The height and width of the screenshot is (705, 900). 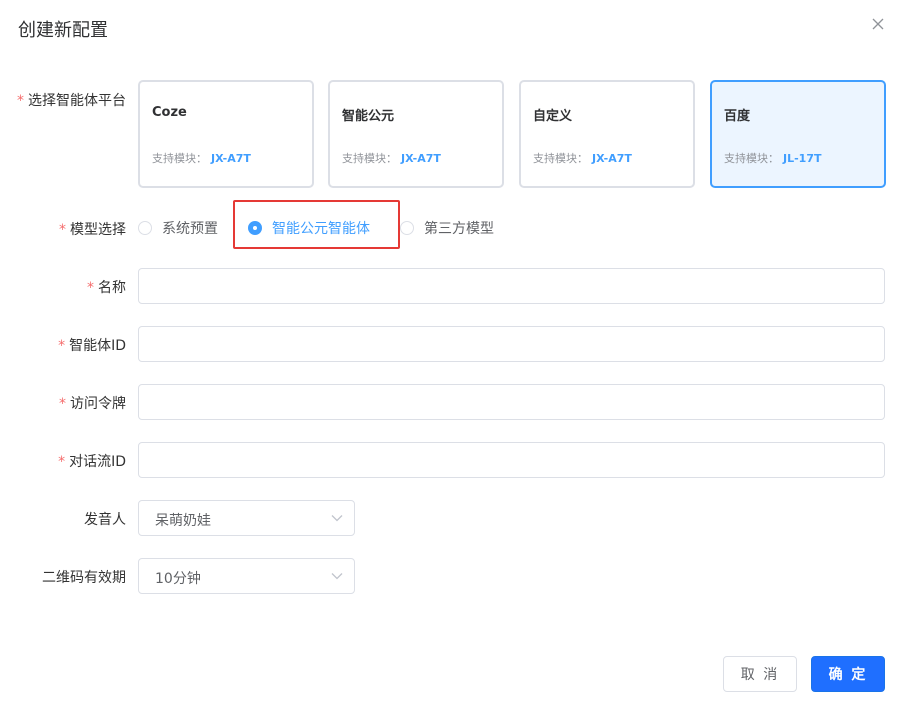 I want to click on name-label-text: 名称, so click(x=112, y=288).